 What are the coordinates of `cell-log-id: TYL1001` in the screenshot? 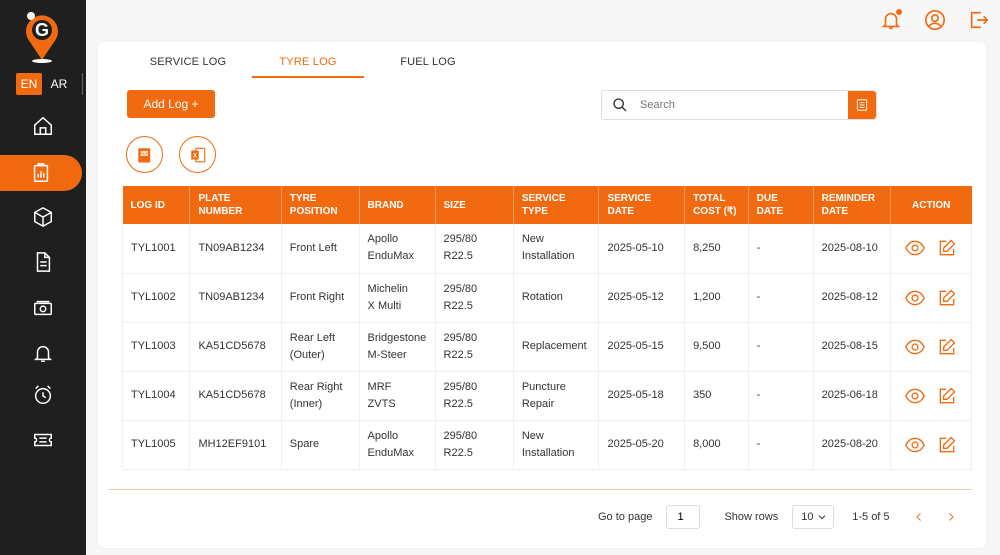 It's located at (156, 249).